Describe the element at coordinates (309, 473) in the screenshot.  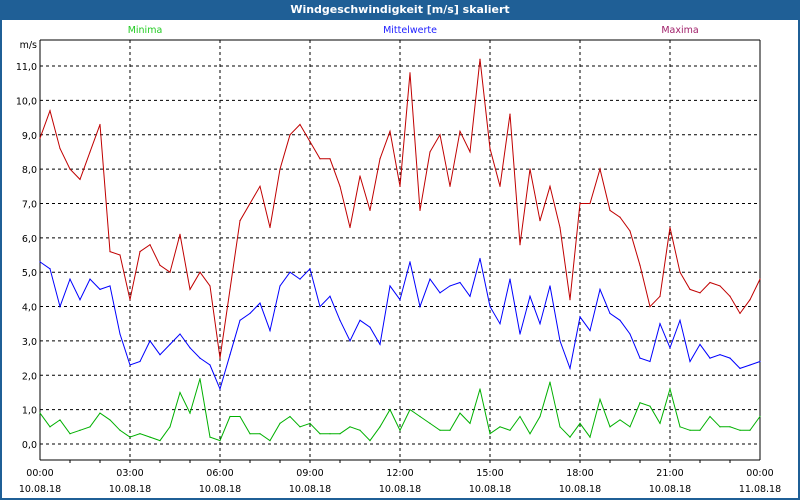
I see `x-tick-time: 09:00` at that location.